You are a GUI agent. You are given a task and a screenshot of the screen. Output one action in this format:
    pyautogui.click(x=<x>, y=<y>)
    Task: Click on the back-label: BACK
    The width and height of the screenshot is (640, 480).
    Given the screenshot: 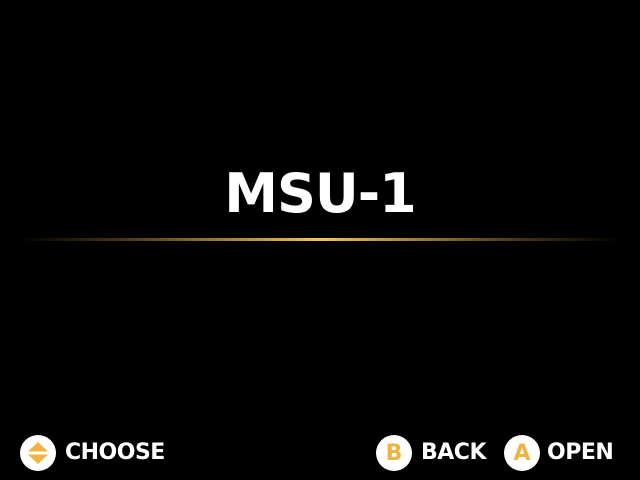 What is the action you would take?
    pyautogui.click(x=454, y=452)
    